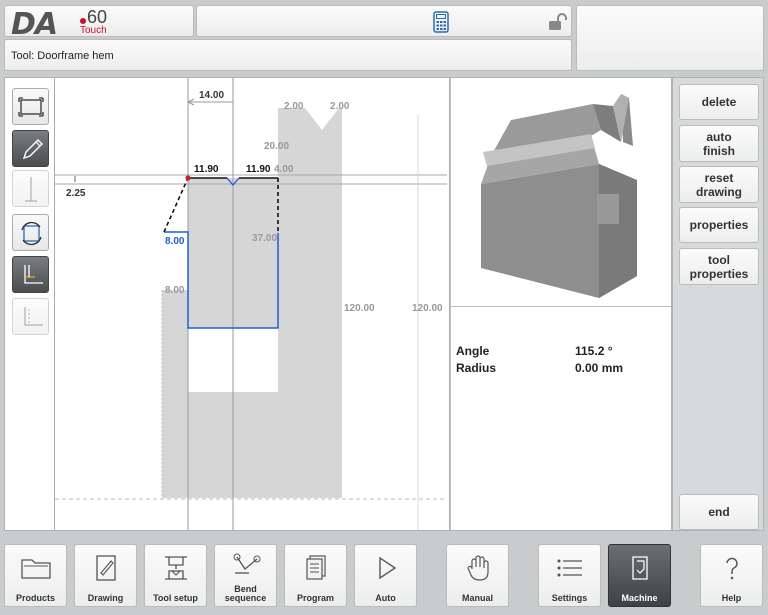 The height and width of the screenshot is (615, 768). What do you see at coordinates (62, 56) in the screenshot?
I see `tool-title: Tool: Doorframe hem` at bounding box center [62, 56].